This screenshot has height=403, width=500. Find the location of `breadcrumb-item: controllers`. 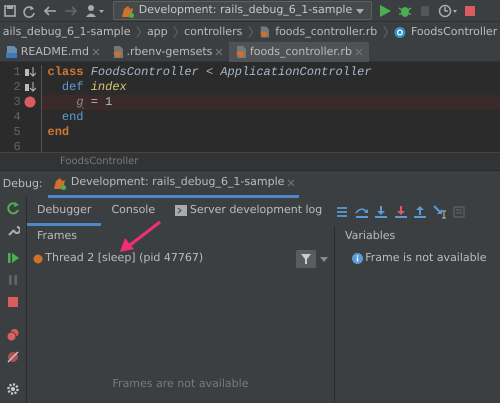

breadcrumb-item: controllers is located at coordinates (213, 32).